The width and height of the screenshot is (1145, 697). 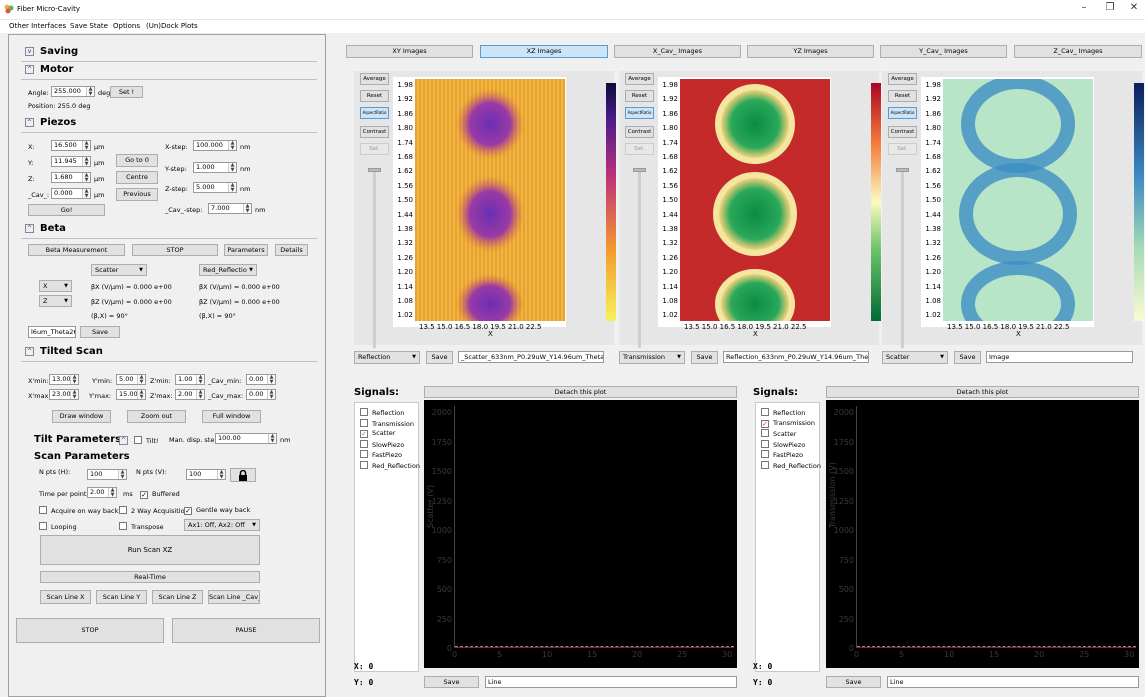 What do you see at coordinates (29, 69) in the screenshot?
I see `motor-toggle-icon: ^` at bounding box center [29, 69].